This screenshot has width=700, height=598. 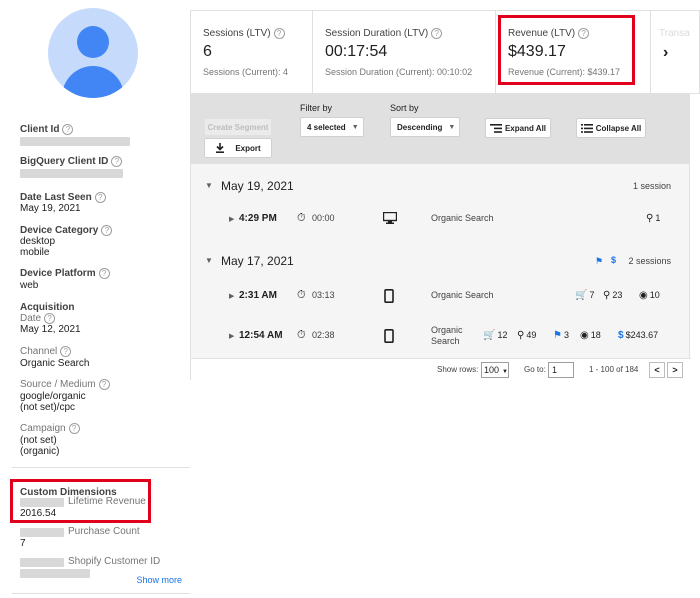 I want to click on session-count: 2 sessions, so click(x=649, y=261).